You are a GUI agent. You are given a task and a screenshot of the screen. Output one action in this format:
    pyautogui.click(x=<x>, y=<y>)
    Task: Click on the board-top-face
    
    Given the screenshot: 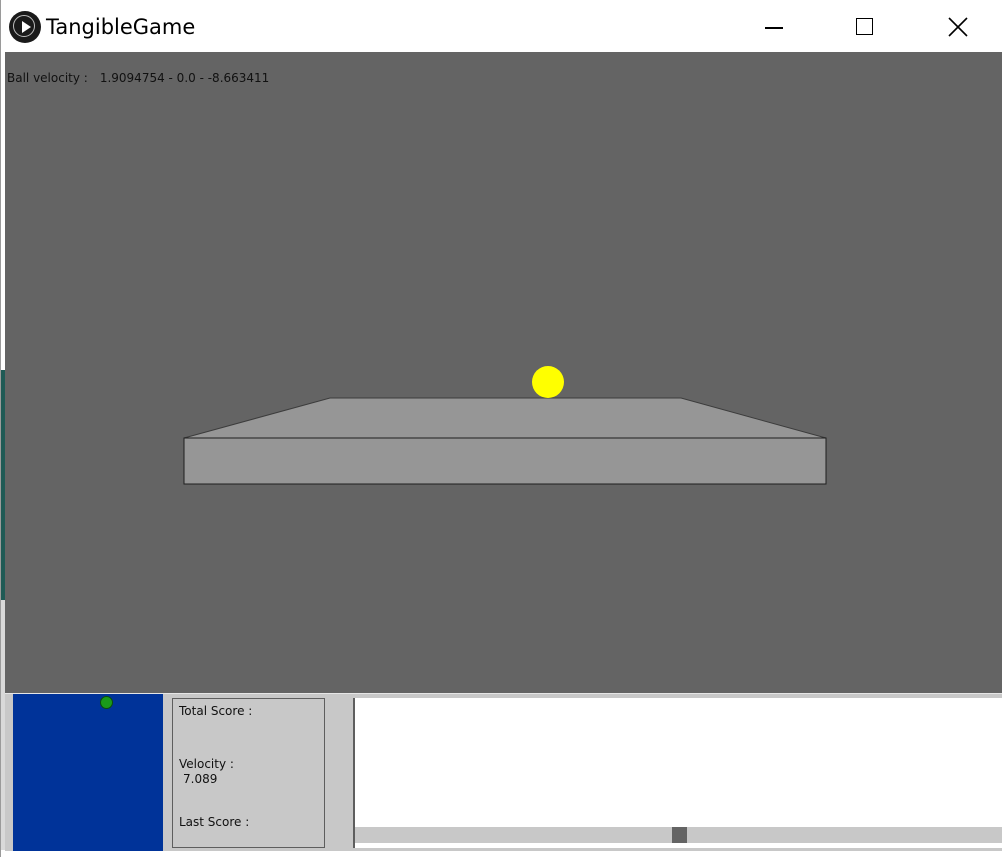 What is the action you would take?
    pyautogui.click(x=505, y=418)
    